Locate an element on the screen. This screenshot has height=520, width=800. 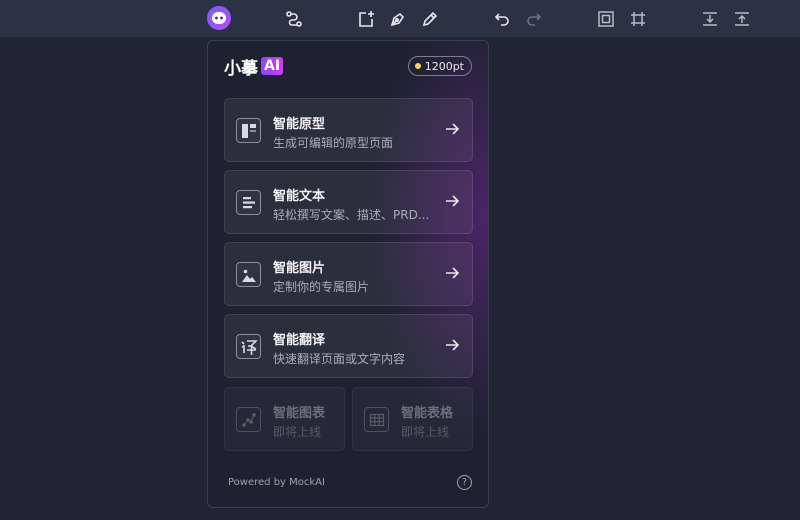
points-badge: 1200pt is located at coordinates (439, 66).